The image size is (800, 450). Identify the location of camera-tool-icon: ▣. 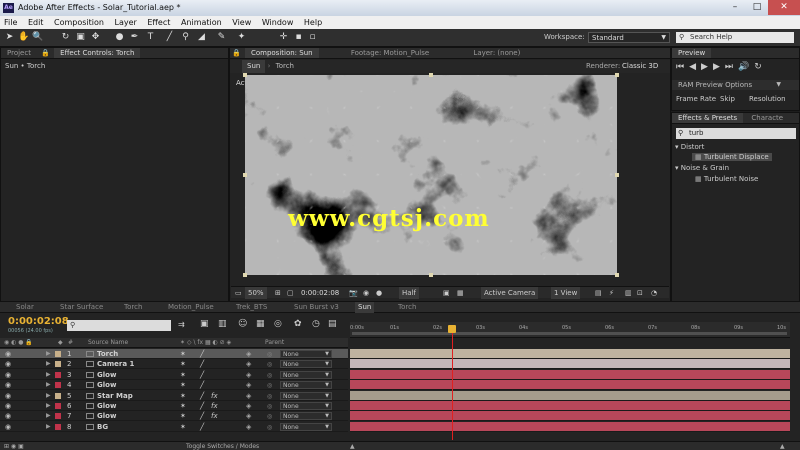
(80, 37).